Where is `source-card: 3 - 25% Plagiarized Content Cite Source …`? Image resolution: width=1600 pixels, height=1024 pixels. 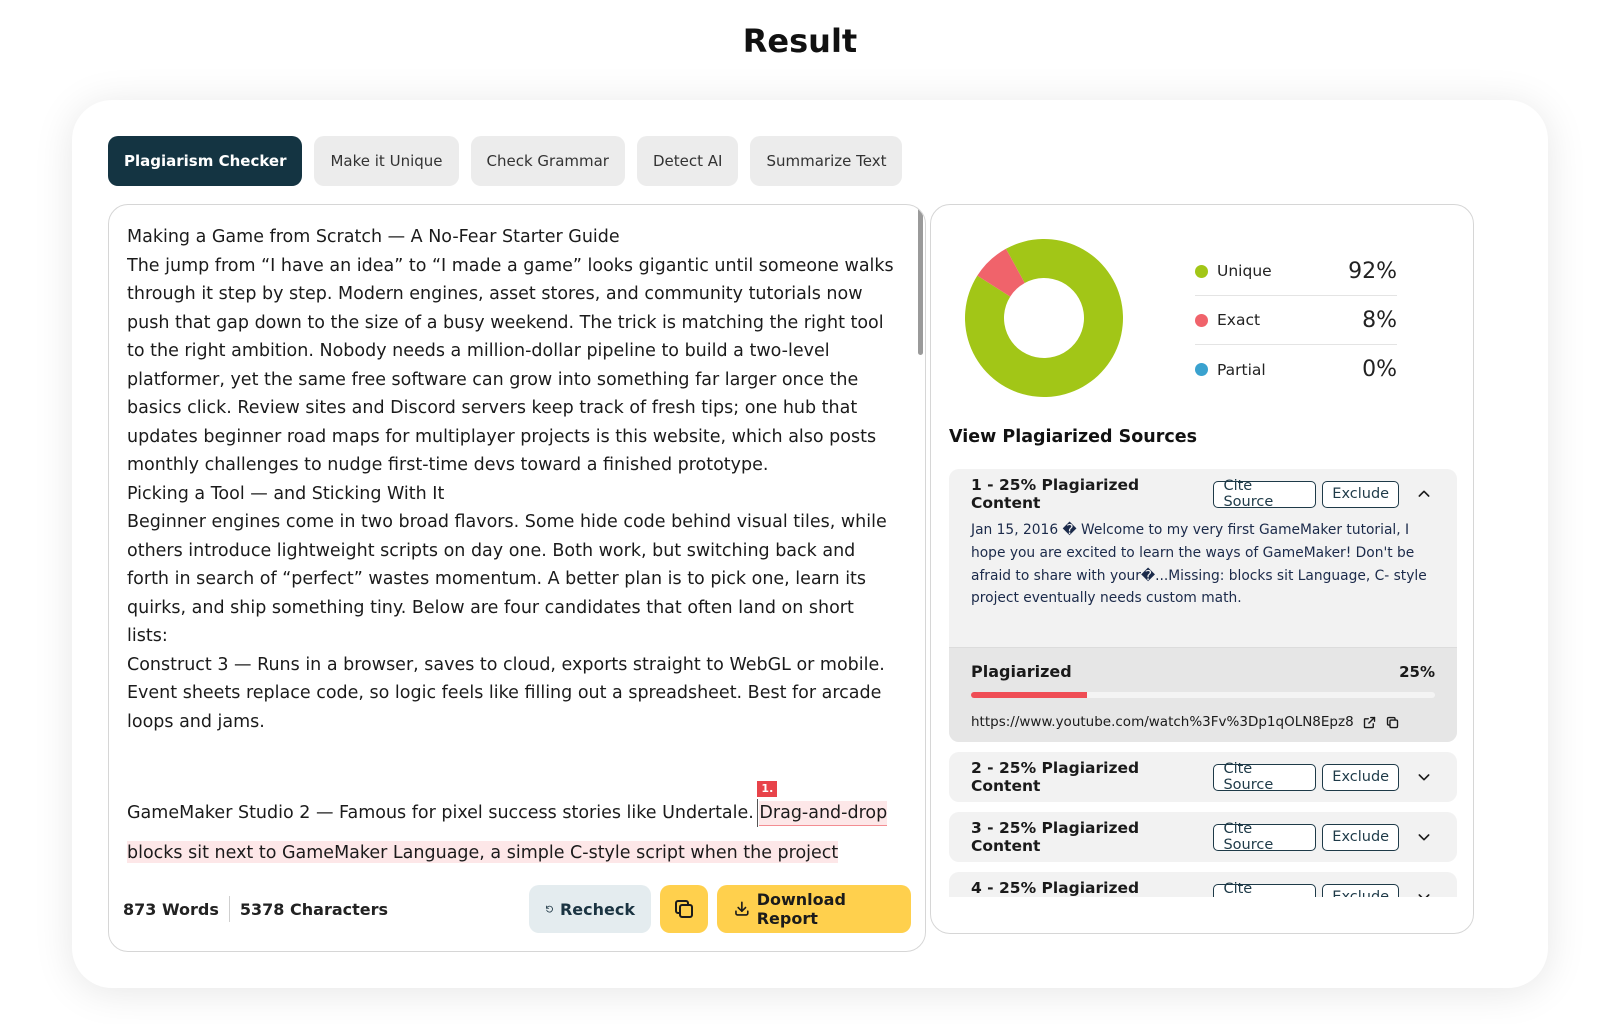 source-card: 3 - 25% Plagiarized Content Cite Source … is located at coordinates (1203, 837).